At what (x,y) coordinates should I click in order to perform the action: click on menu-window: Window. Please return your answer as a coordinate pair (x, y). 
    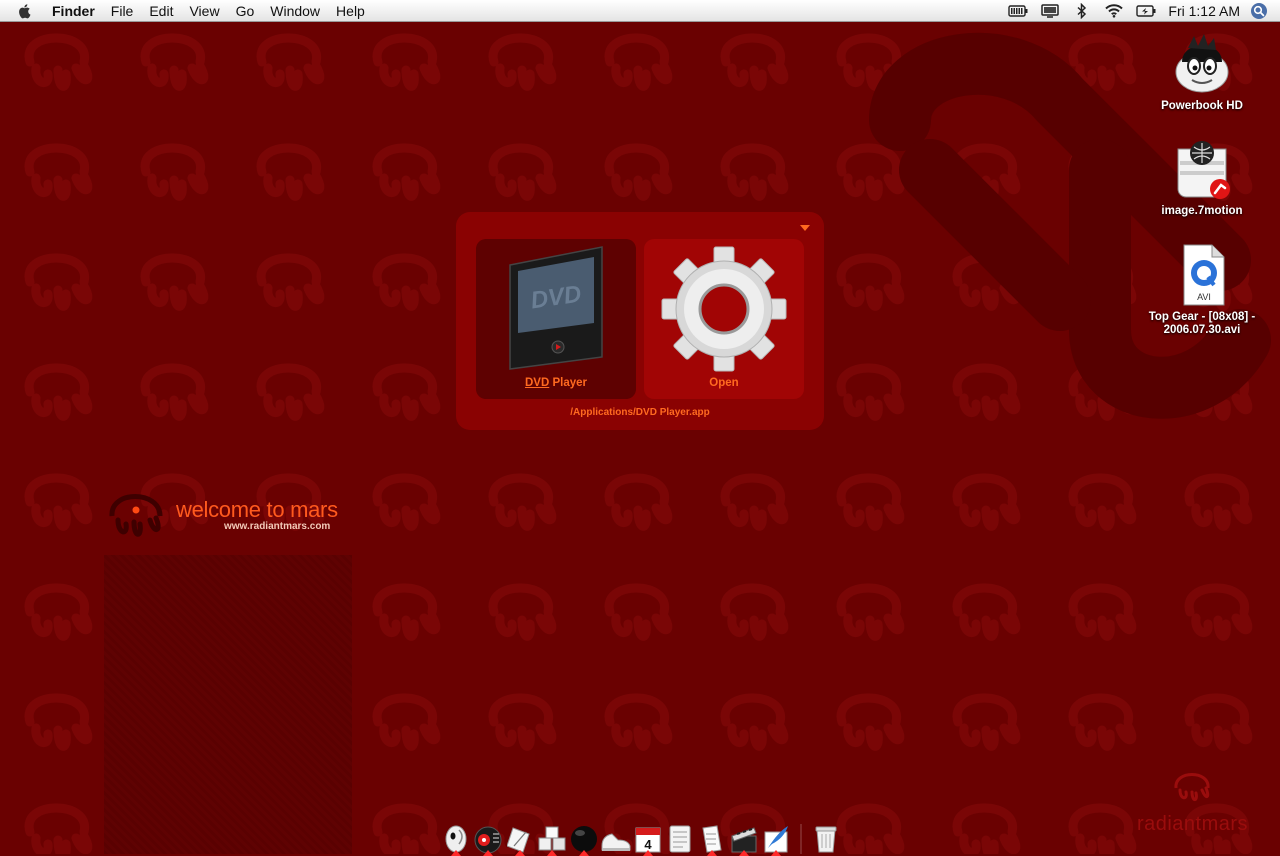
    Looking at the image, I should click on (295, 11).